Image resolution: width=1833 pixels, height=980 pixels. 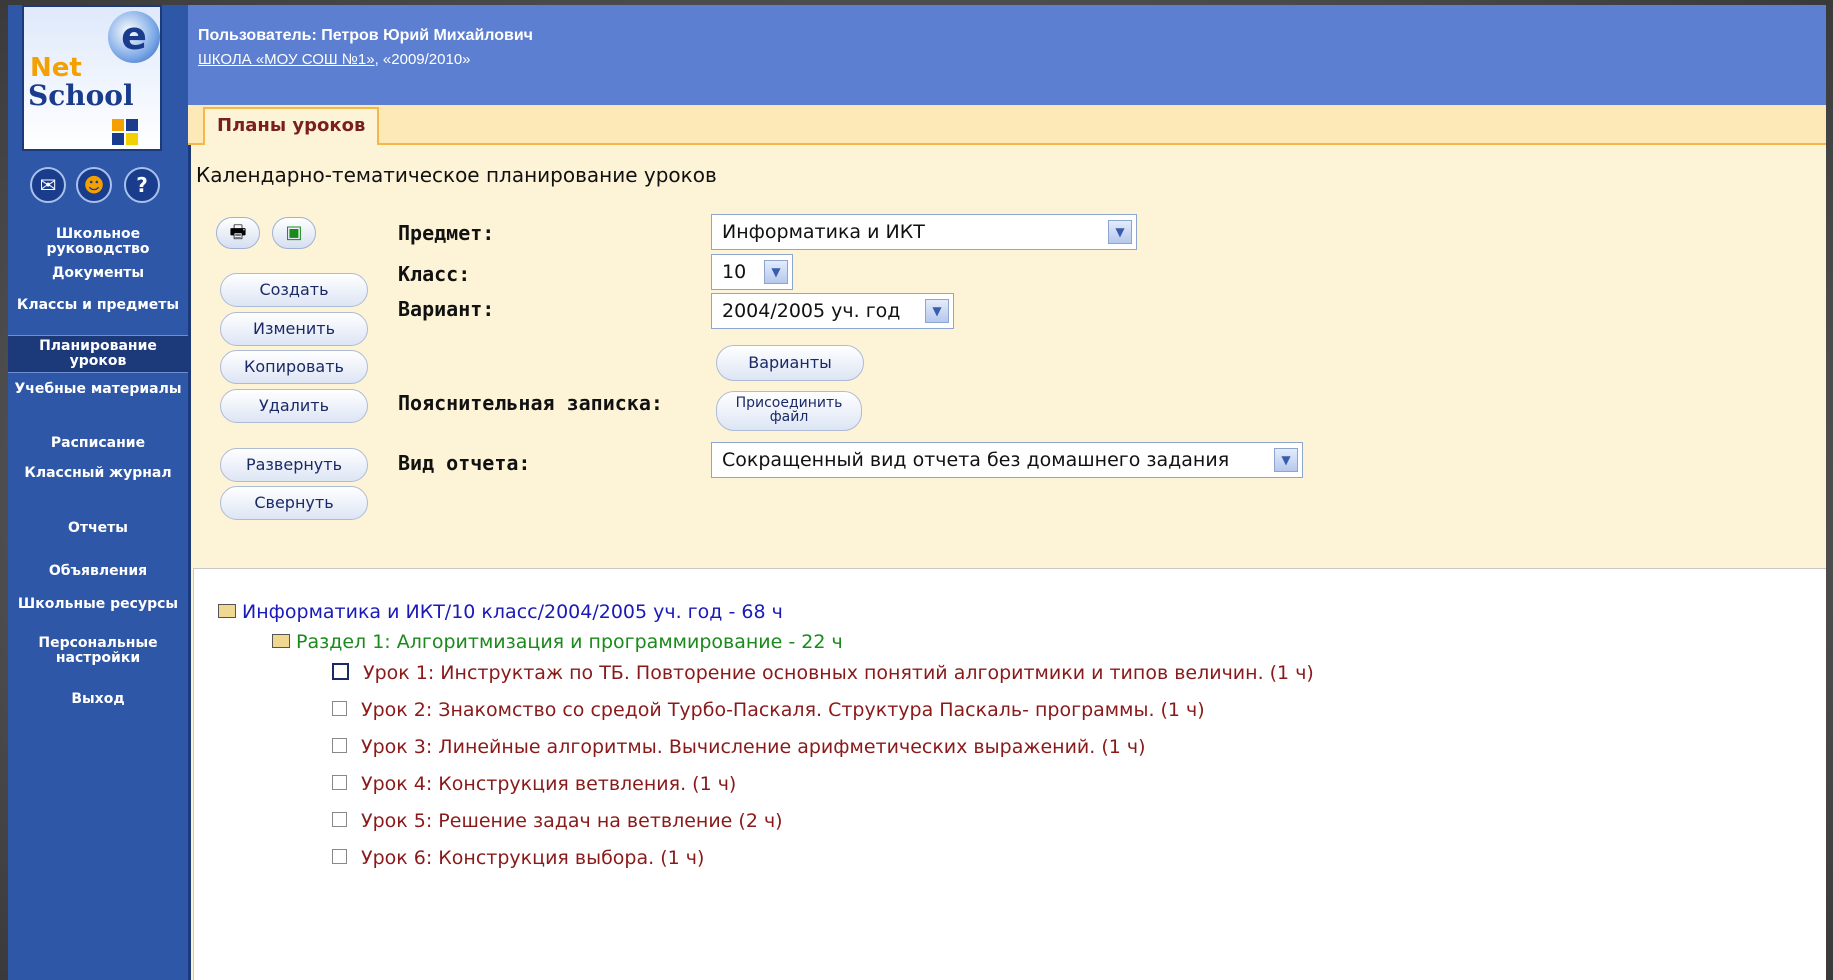 What do you see at coordinates (572, 821) in the screenshot?
I see `lesson-label: Урок 5: Решение задач на ветвление (2 ч)` at bounding box center [572, 821].